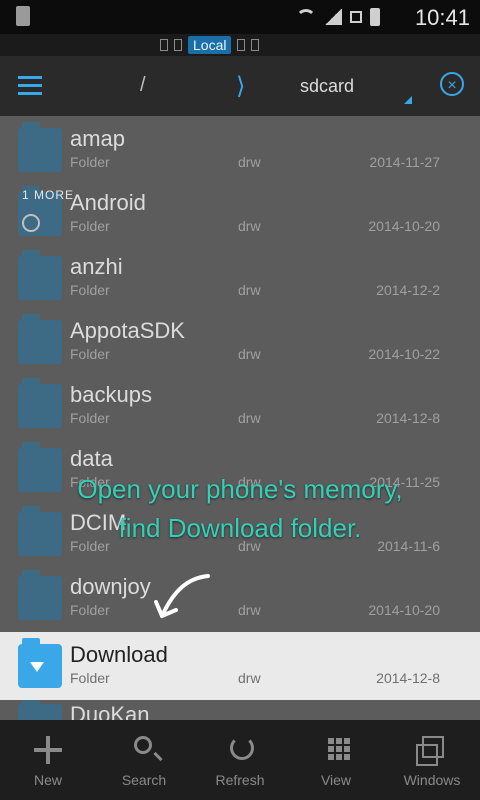 Image resolution: width=480 pixels, height=800 pixels. Describe the element at coordinates (306, 17) in the screenshot. I see `wifi-icon` at that location.